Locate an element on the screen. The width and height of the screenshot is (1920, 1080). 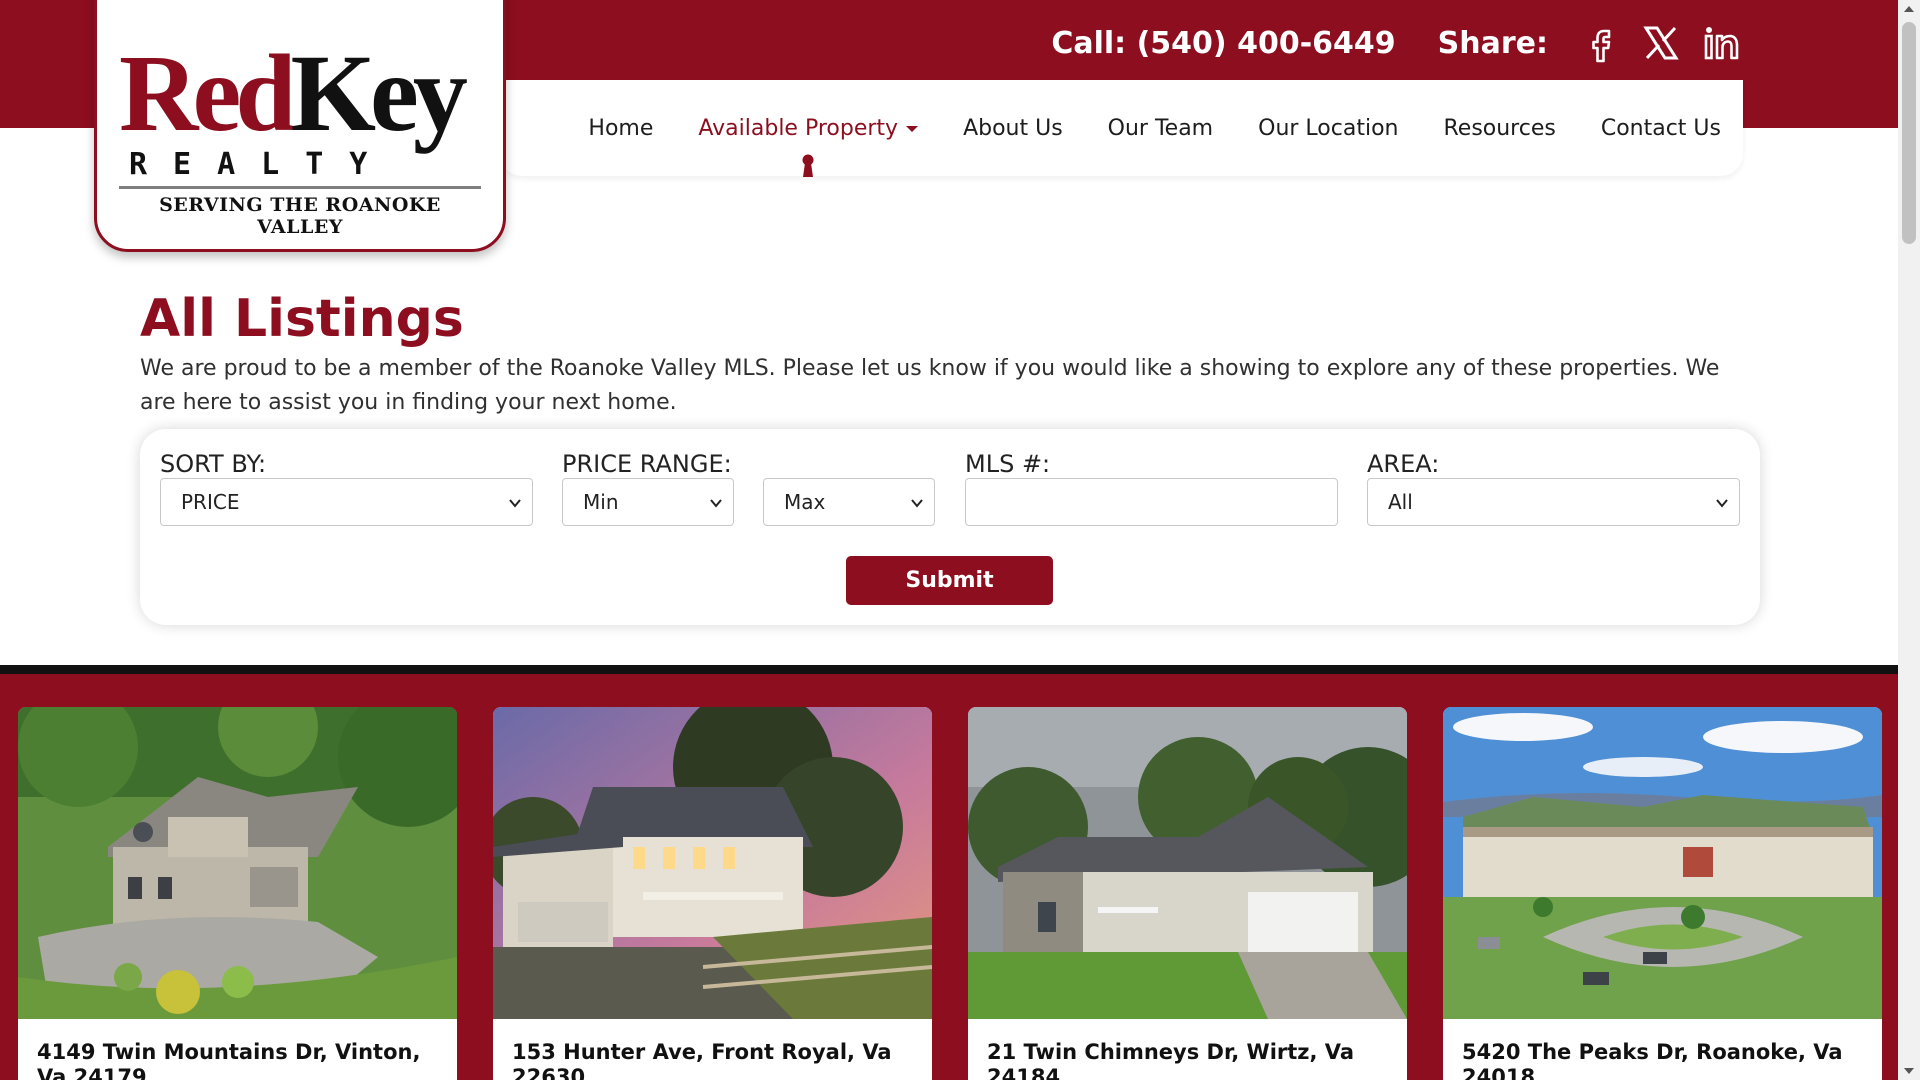
area-select: All is located at coordinates (1553, 502).